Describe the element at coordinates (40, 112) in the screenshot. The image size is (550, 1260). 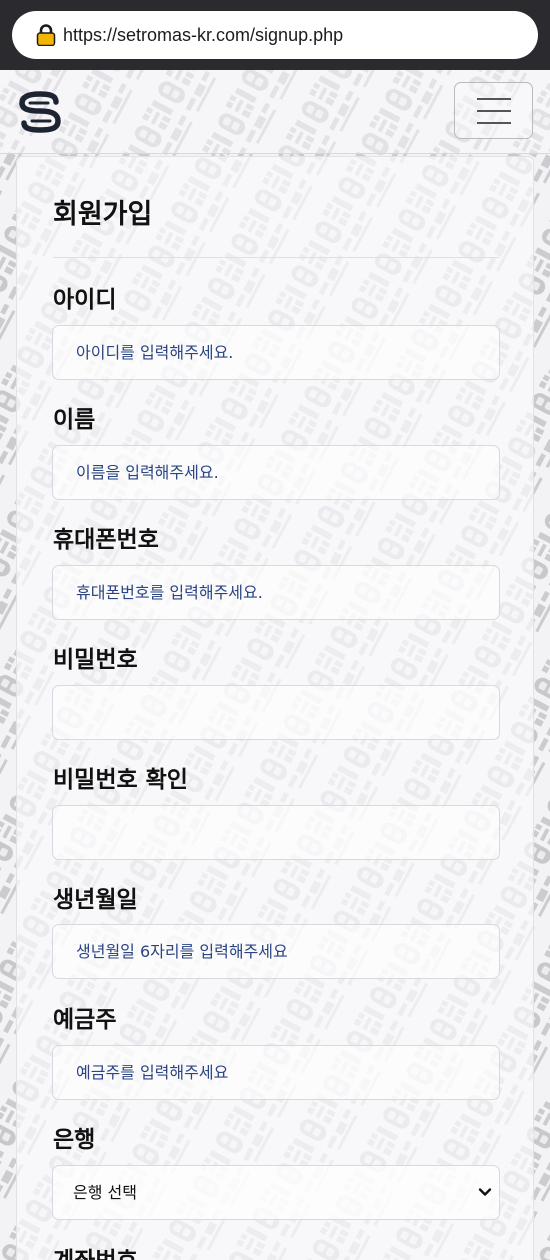
I see `logo-icon` at that location.